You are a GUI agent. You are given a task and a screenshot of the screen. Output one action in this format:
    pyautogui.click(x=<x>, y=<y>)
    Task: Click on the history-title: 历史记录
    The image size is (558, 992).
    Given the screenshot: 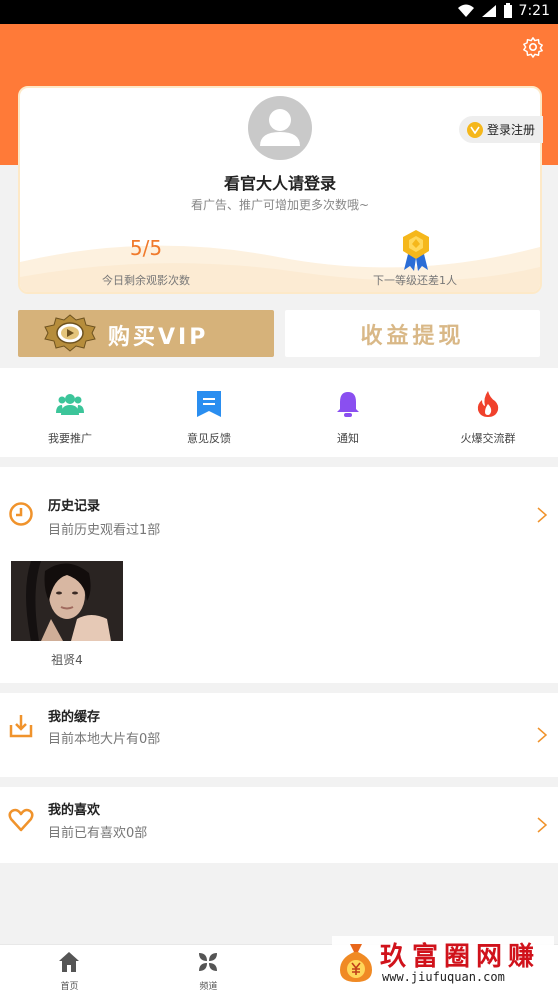 What is the action you would take?
    pyautogui.click(x=74, y=506)
    